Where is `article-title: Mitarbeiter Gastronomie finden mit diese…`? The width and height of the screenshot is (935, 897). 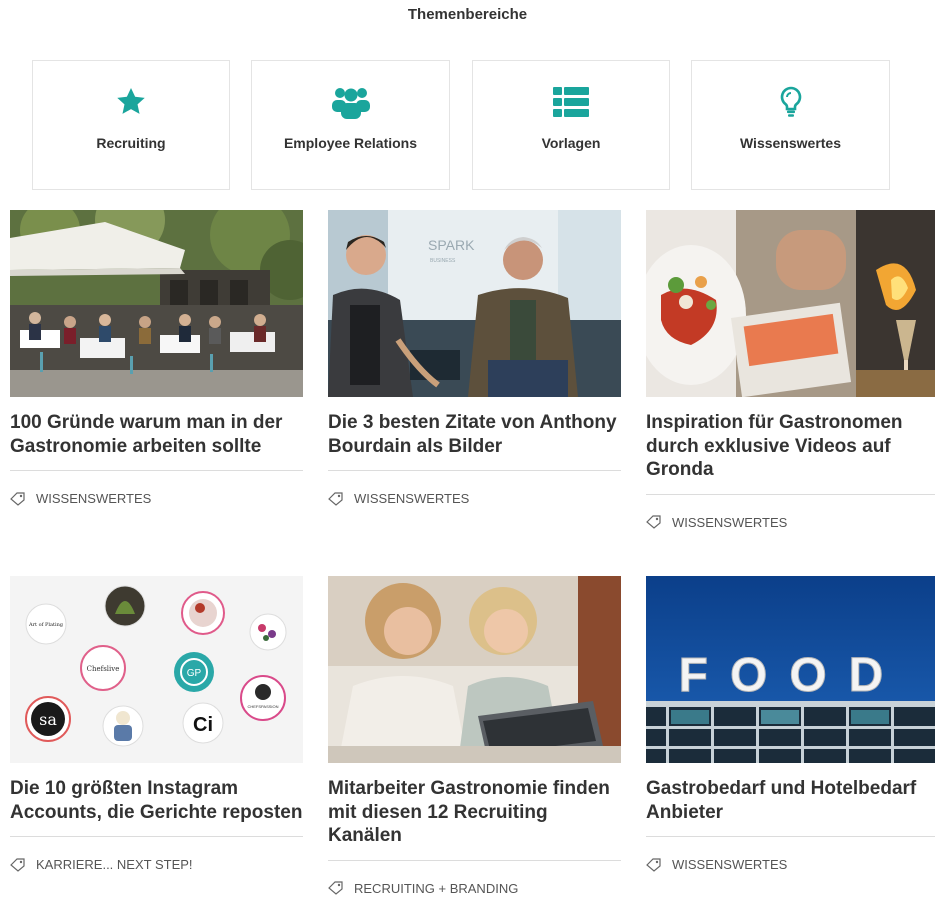 article-title: Mitarbeiter Gastronomie finden mit diese… is located at coordinates (474, 819).